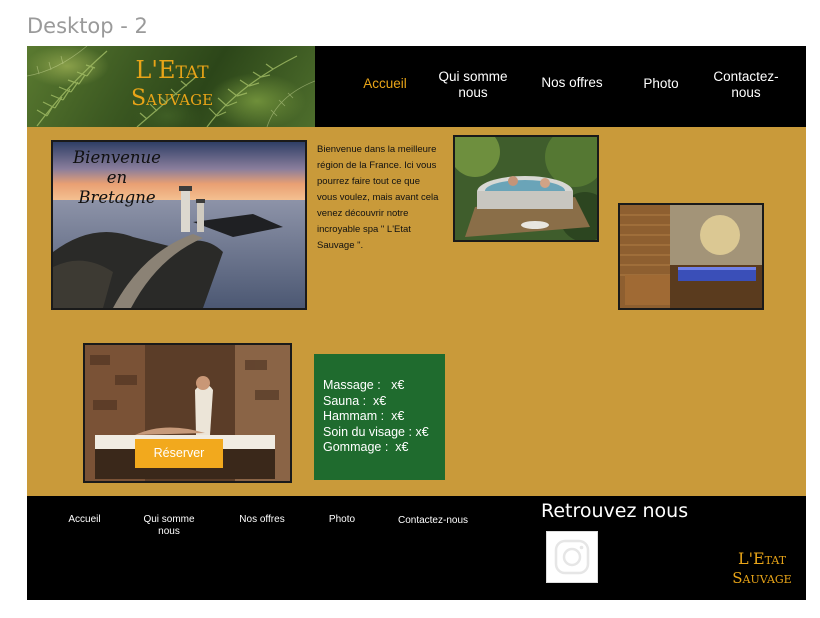 The height and width of the screenshot is (618, 820). I want to click on hero-image: Bienvenue en Bretagne, so click(179, 225).